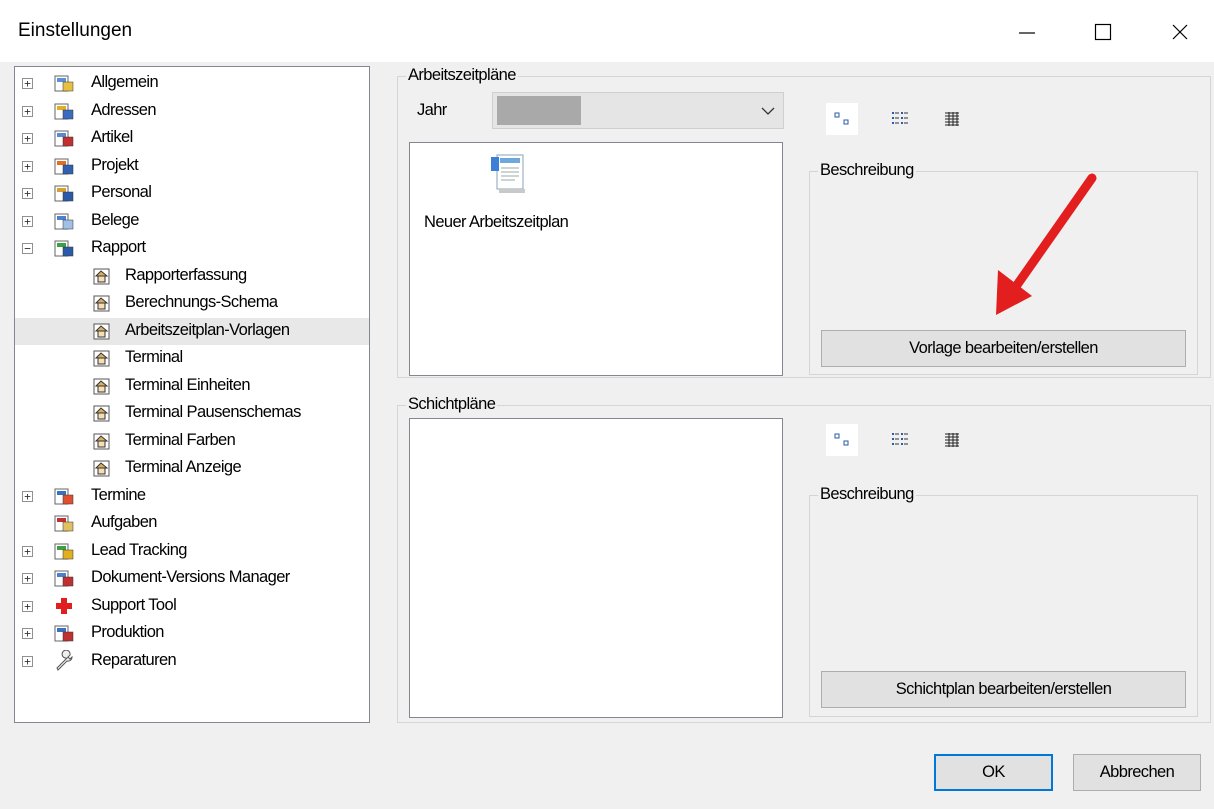 Image resolution: width=1214 pixels, height=809 pixels. I want to click on tree-item: Terminal, so click(192, 358).